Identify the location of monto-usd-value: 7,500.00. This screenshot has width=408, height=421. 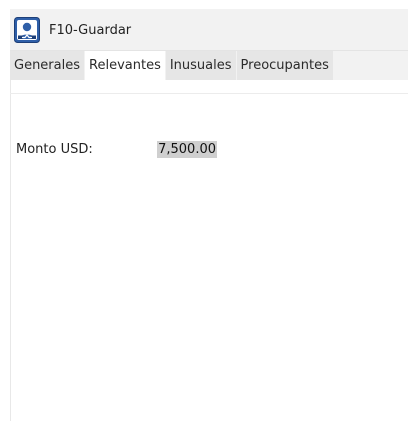
(187, 149).